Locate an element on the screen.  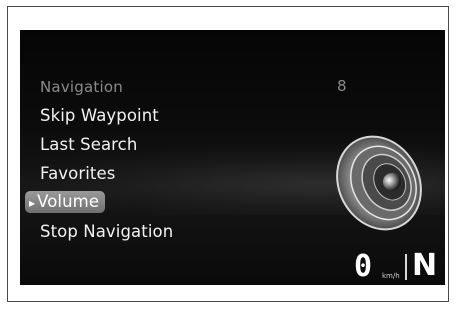
menu-item-label: Volume is located at coordinates (68, 201).